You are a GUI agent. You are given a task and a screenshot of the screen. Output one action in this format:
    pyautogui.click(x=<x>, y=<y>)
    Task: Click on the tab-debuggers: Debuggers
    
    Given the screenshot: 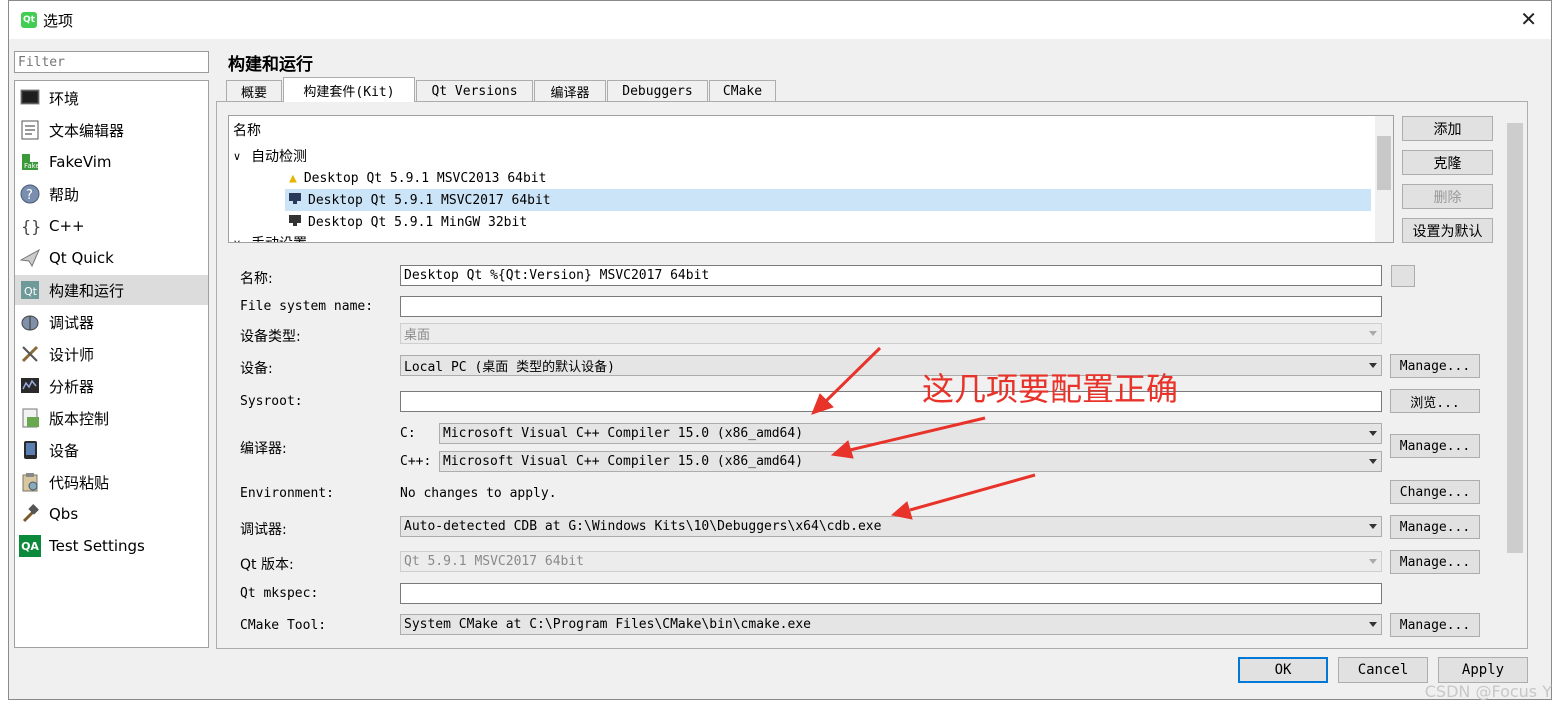 What is the action you would take?
    pyautogui.click(x=657, y=91)
    